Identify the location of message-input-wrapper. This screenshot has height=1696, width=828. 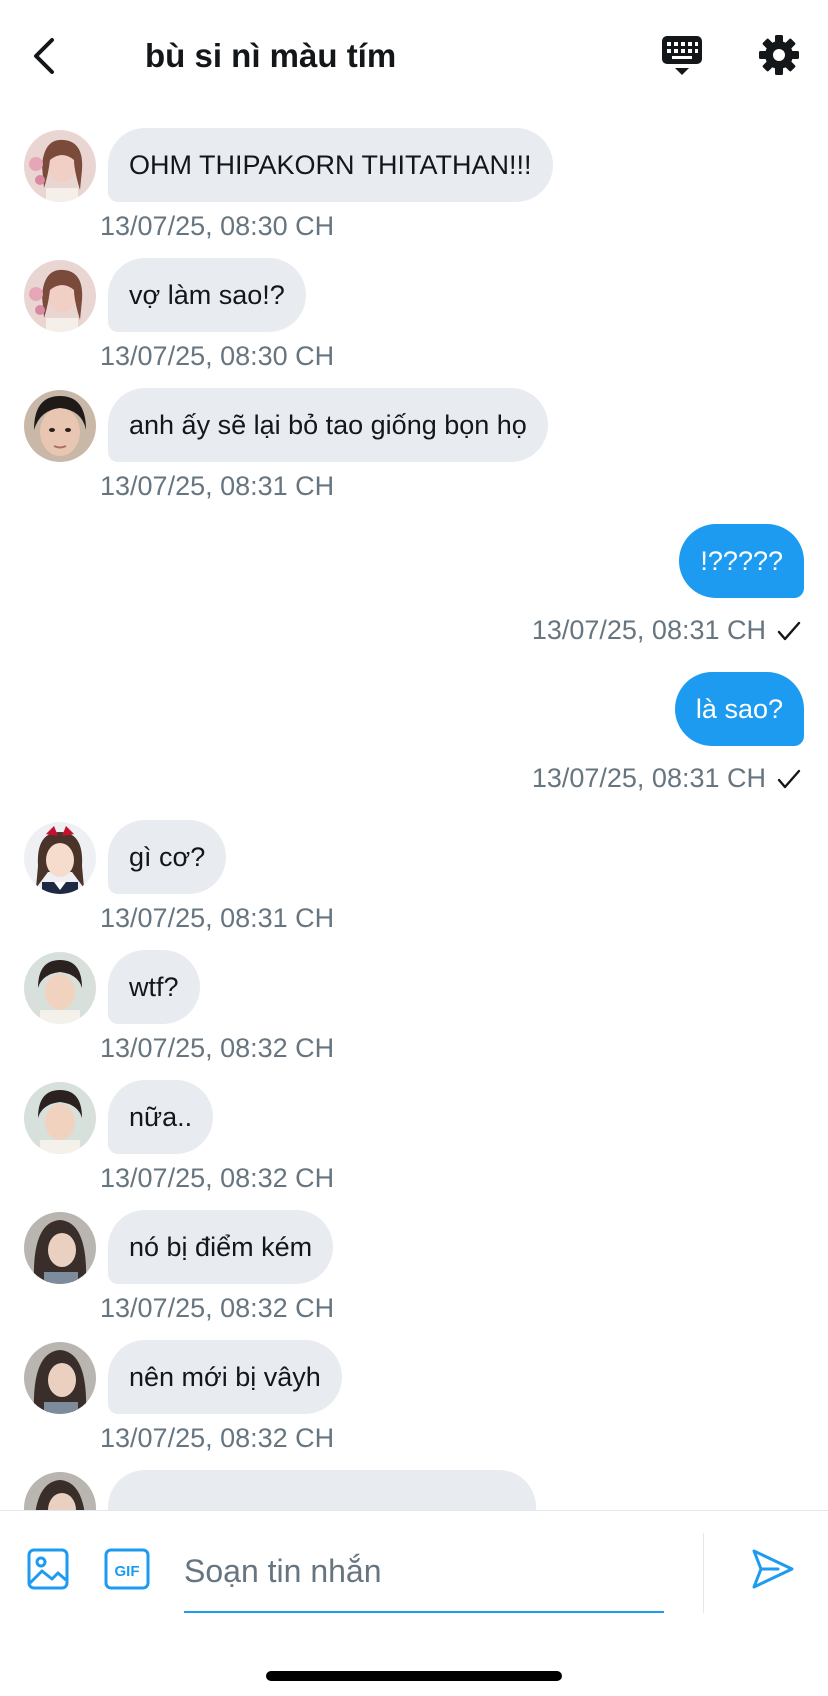
(424, 1573).